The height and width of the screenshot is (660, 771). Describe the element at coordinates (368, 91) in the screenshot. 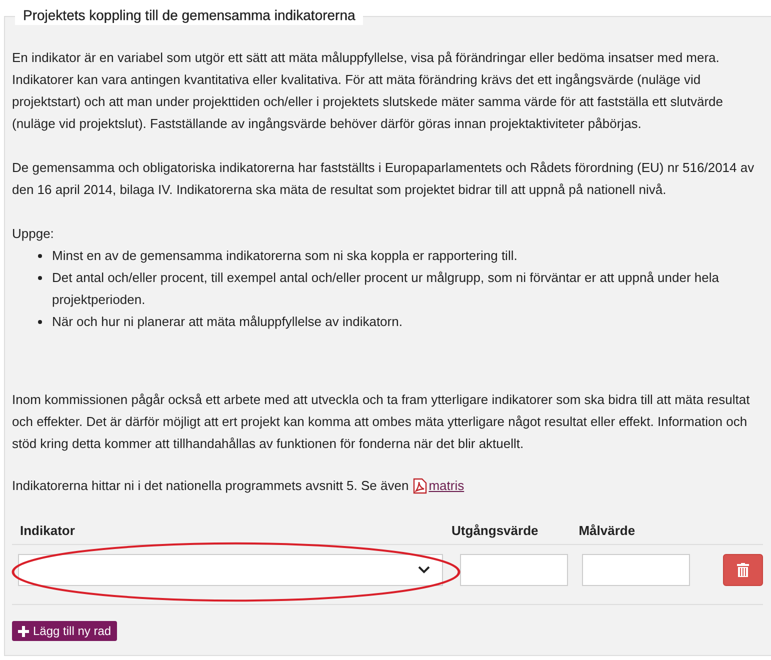

I see `paragraph: En indikator är en variabel som utgör ett sätt att mäta måluppfyllelse, visa på förändringar eller bedöma insatser med mera. Indikatorer kan vara antingen kvantitativa eller kvalitativa. För att mäta förändring krävs det ett ingångsvärde (nuläge vid projektstart) och att man under projekttiden och/eller i projektets slutskede mäter samma värde för att fastställa ett slutvärde (nuläge vid projektslut). Fastställande av ingångsvärde behöver därför göras innan projektaktiviteter påbörjas.` at that location.